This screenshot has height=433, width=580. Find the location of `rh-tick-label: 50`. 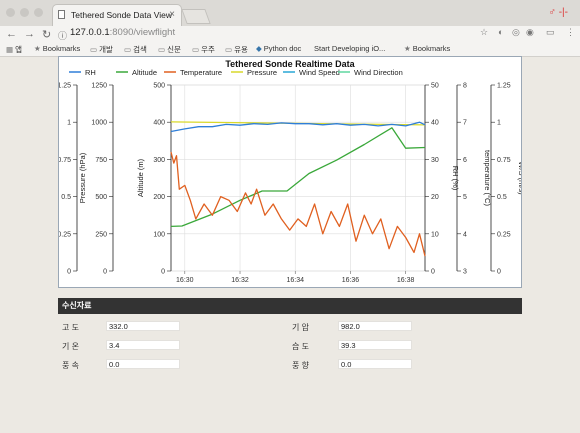

rh-tick-label: 50 is located at coordinates (435, 86).